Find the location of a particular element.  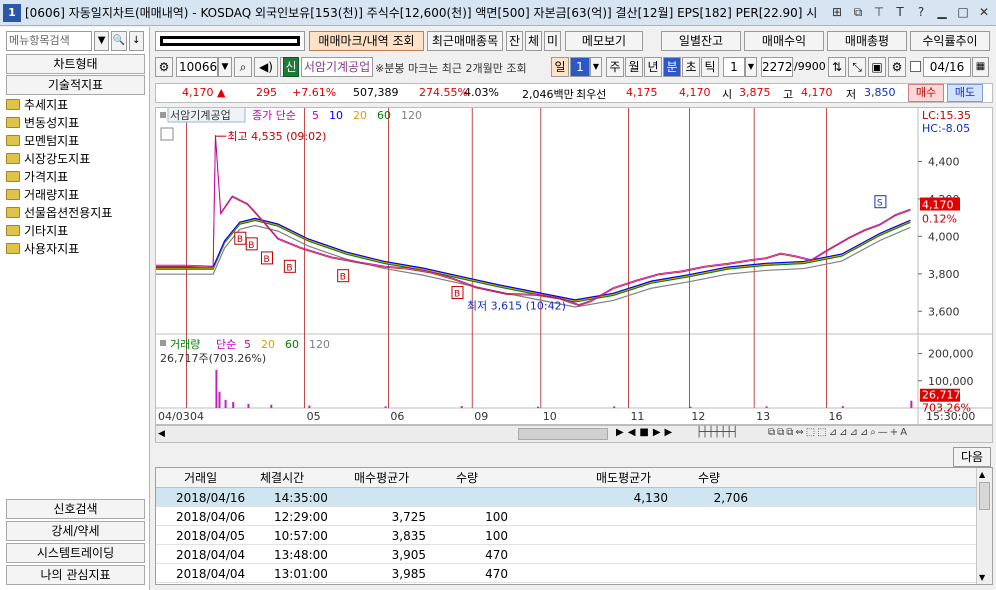

cell-time: 12:29:00 is located at coordinates (301, 517).